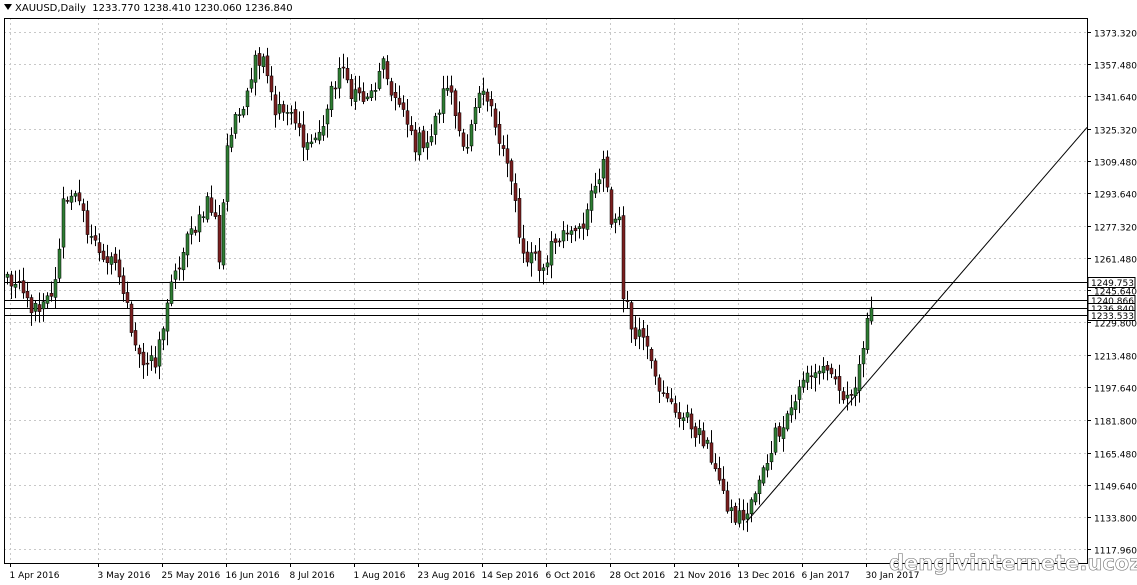 This screenshot has height=585, width=1137. I want to click on y-tick-label: 1133.800, so click(1115, 520).